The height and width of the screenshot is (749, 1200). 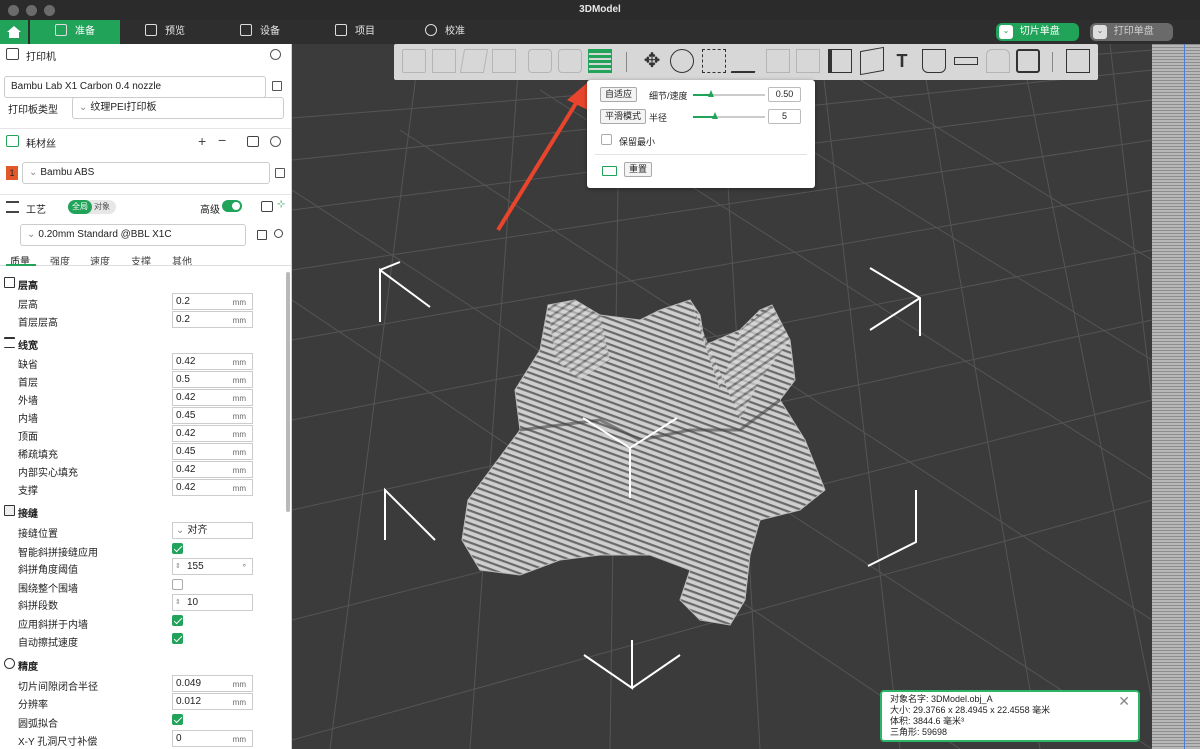 I want to click on tab-project: 项目, so click(x=355, y=32).